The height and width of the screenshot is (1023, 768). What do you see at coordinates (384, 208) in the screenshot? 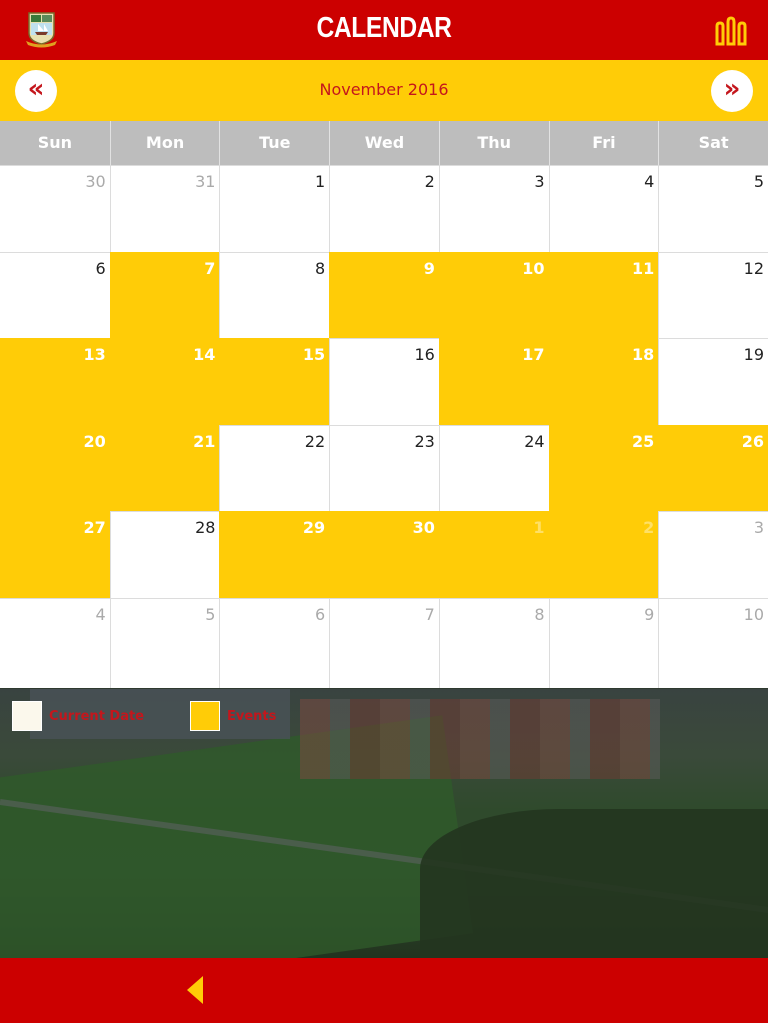
I see `calendar-day: 2` at bounding box center [384, 208].